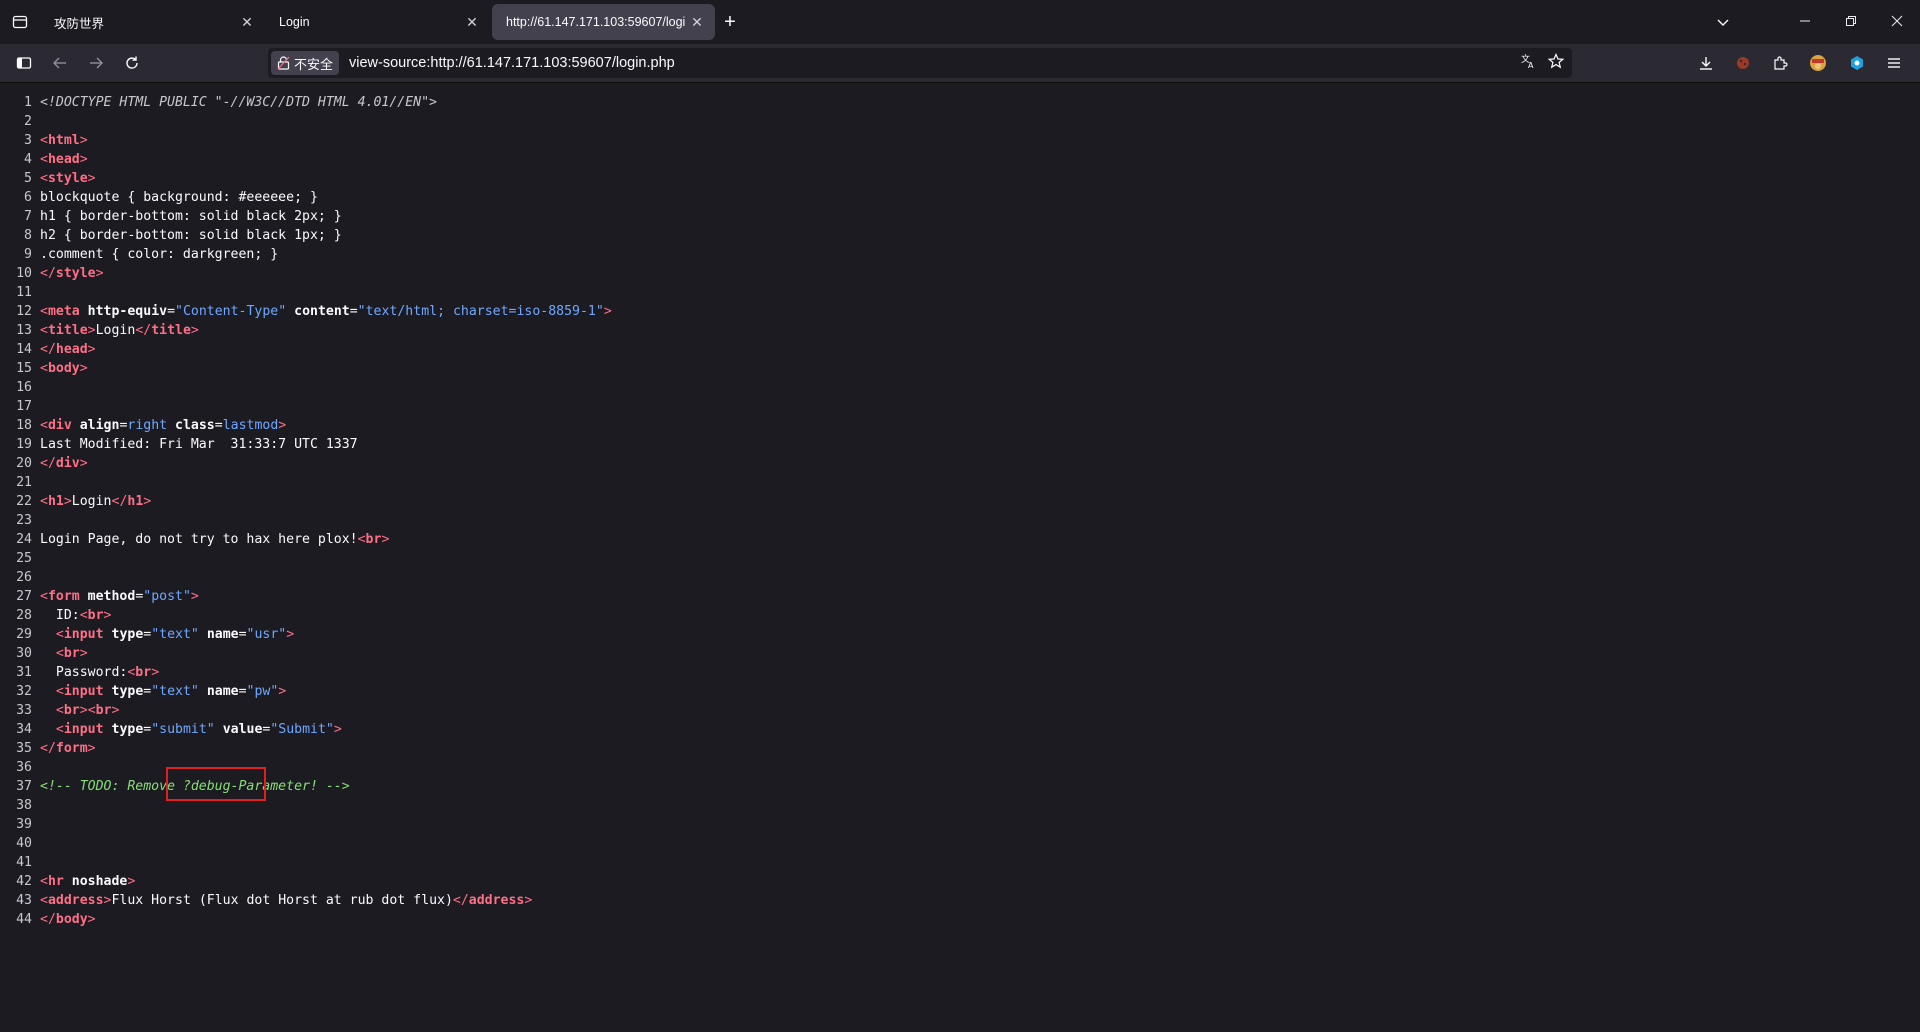 This screenshot has height=1032, width=1920. Describe the element at coordinates (64, 368) in the screenshot. I see `line-code: <body>` at that location.